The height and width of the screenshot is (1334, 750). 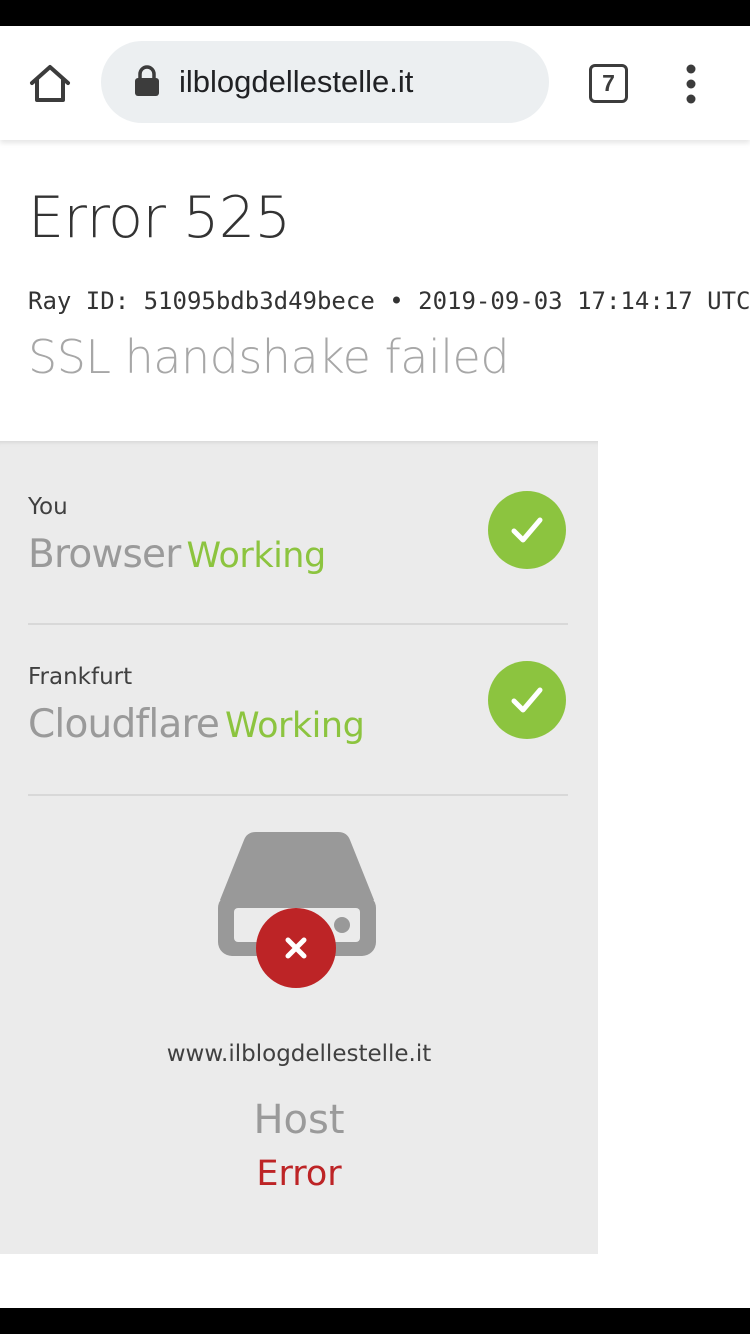 What do you see at coordinates (298, 795) in the screenshot?
I see `divider` at bounding box center [298, 795].